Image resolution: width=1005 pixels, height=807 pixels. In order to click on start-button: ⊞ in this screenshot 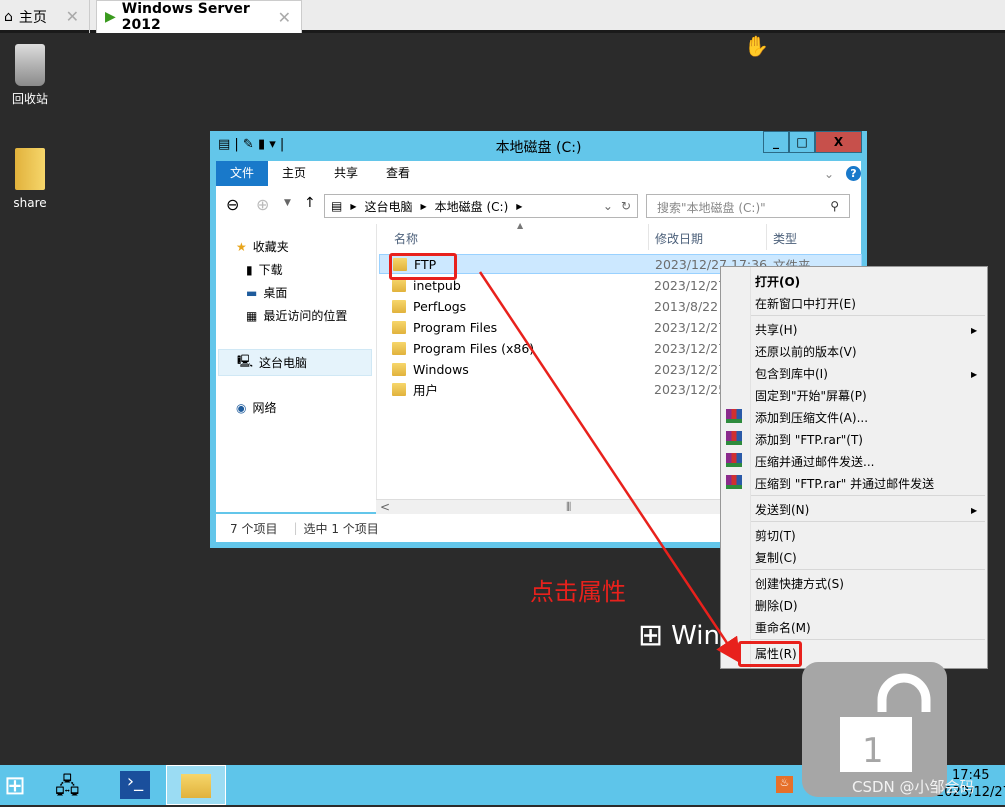, I will do `click(15, 786)`.